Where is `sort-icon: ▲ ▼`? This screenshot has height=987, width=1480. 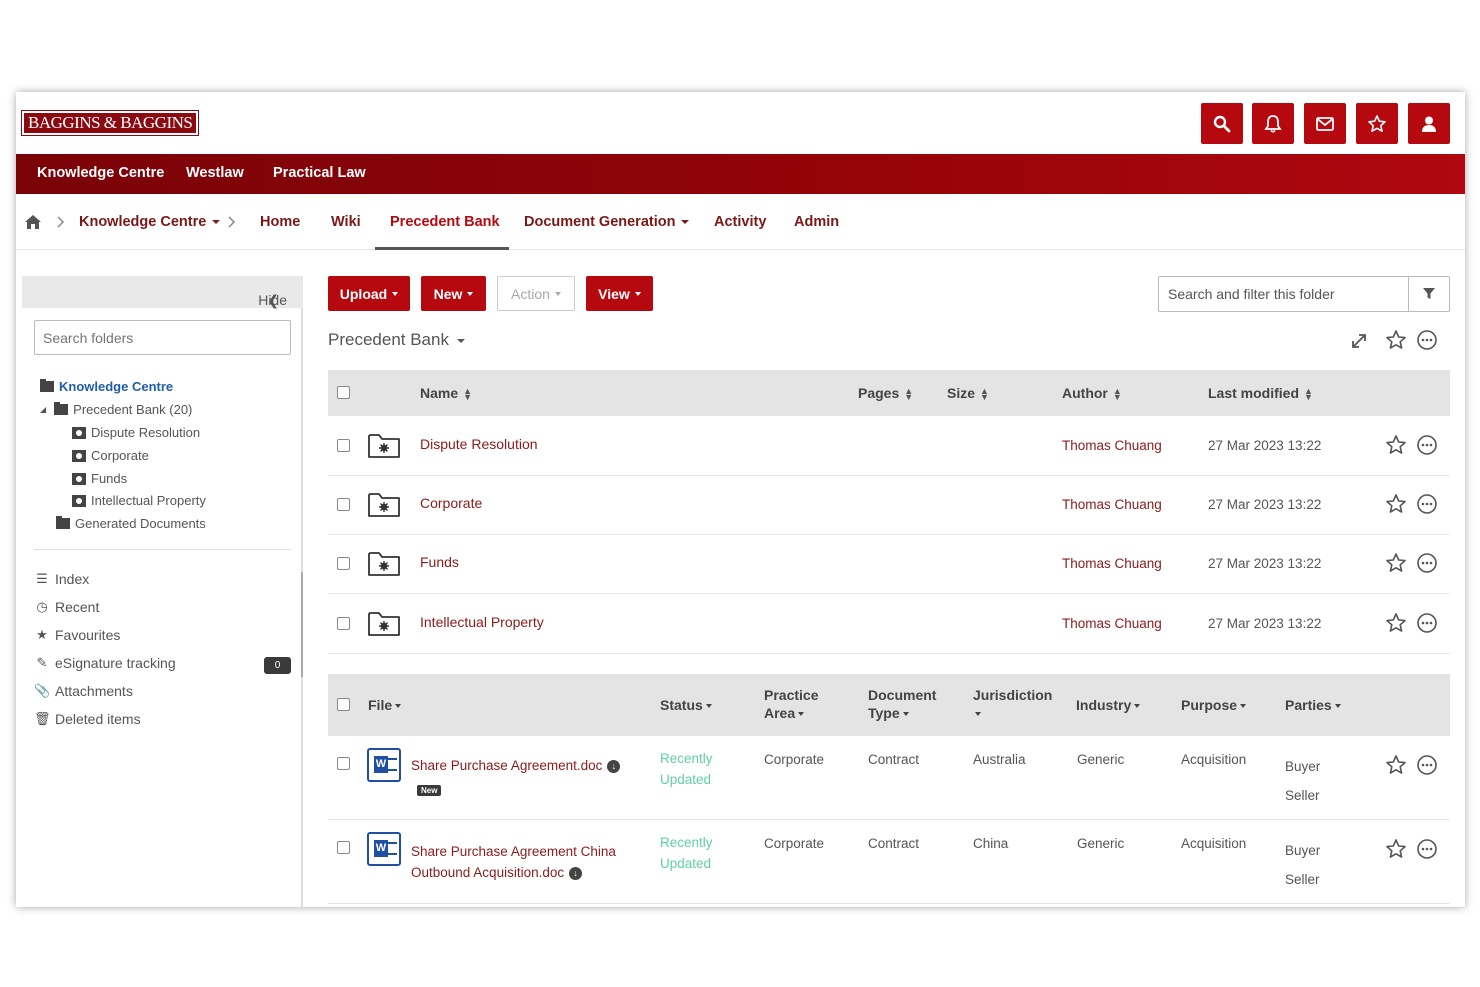 sort-icon: ▲ ▼ is located at coordinates (1308, 394).